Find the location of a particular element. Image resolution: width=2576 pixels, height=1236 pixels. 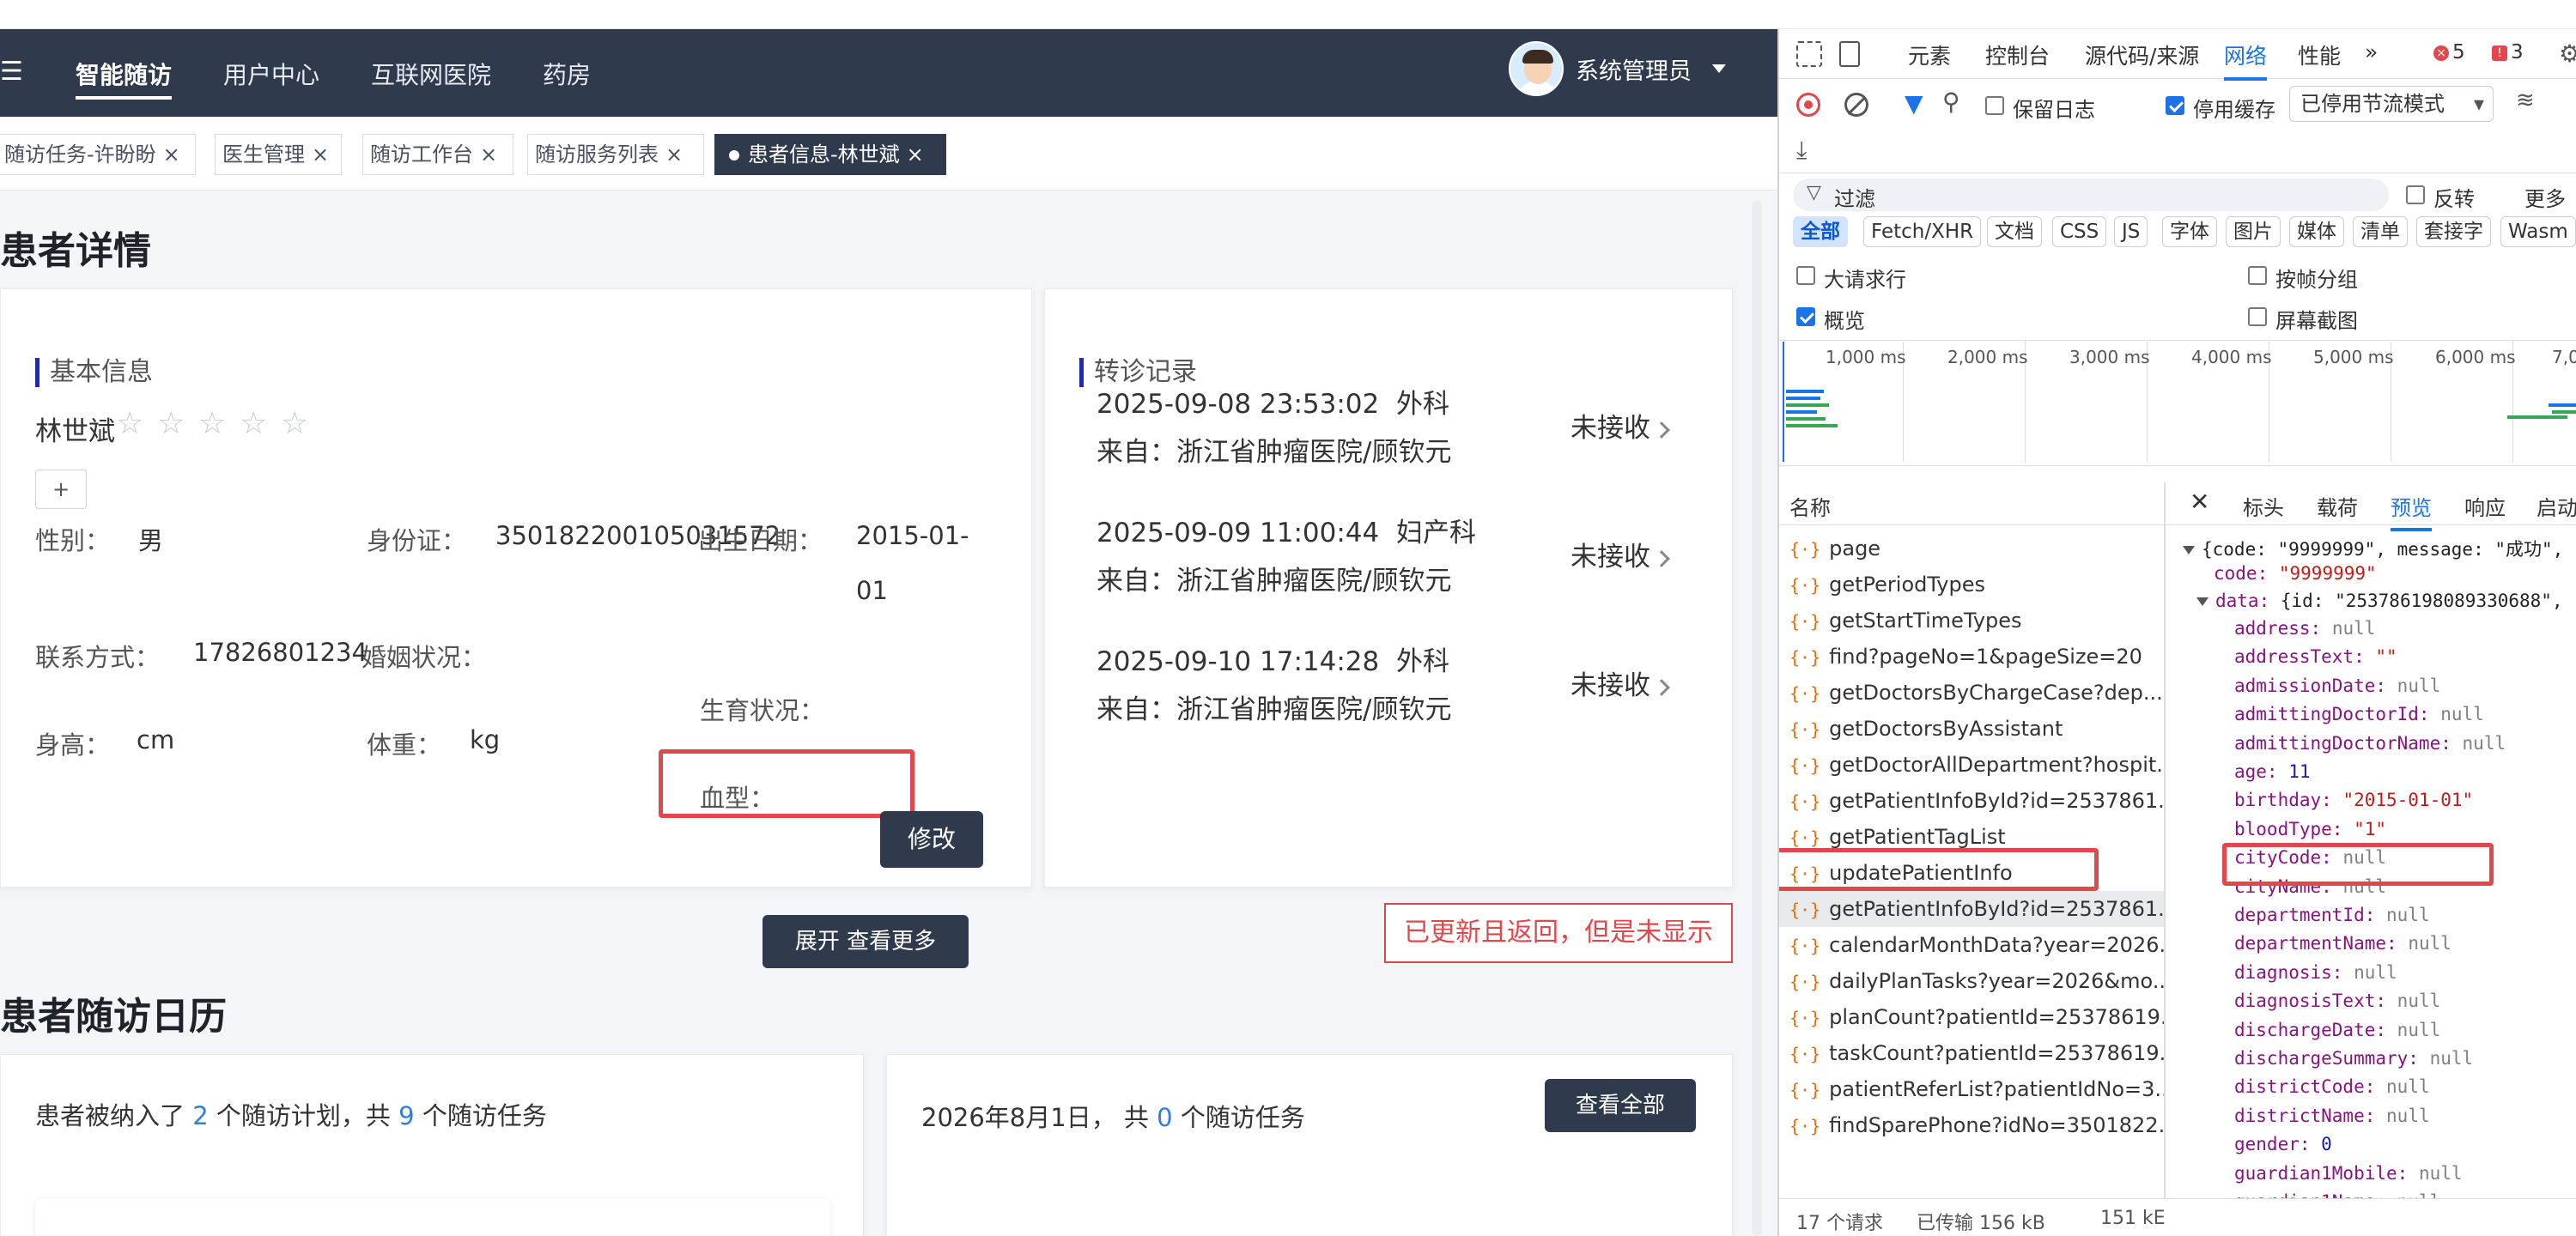

screenshots-checkbox is located at coordinates (2258, 316).